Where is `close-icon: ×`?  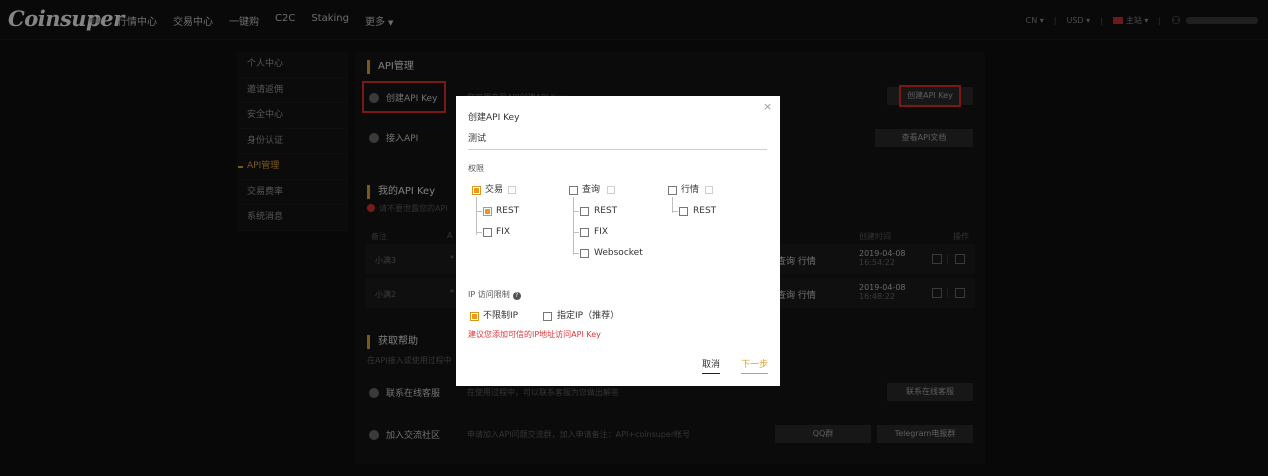 close-icon: × is located at coordinates (767, 106).